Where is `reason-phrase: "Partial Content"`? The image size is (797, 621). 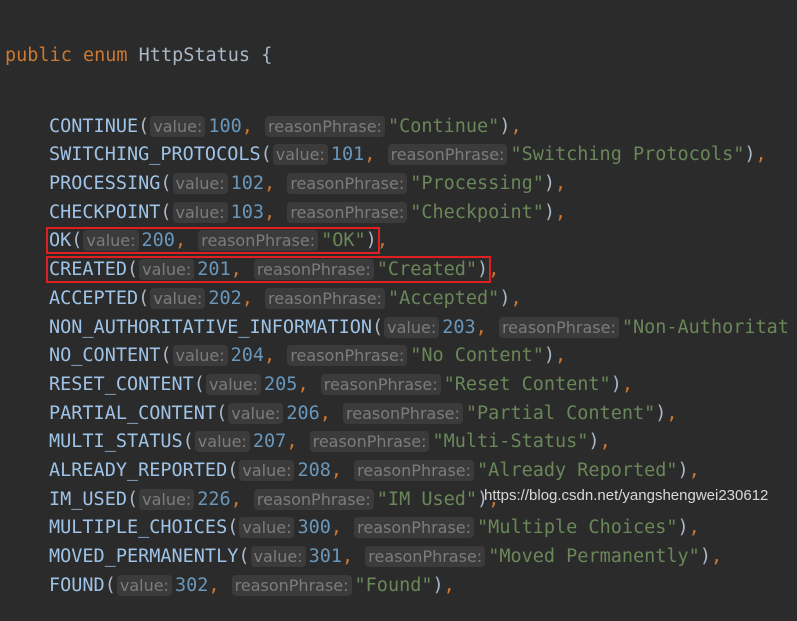
reason-phrase: "Partial Content" is located at coordinates (560, 413).